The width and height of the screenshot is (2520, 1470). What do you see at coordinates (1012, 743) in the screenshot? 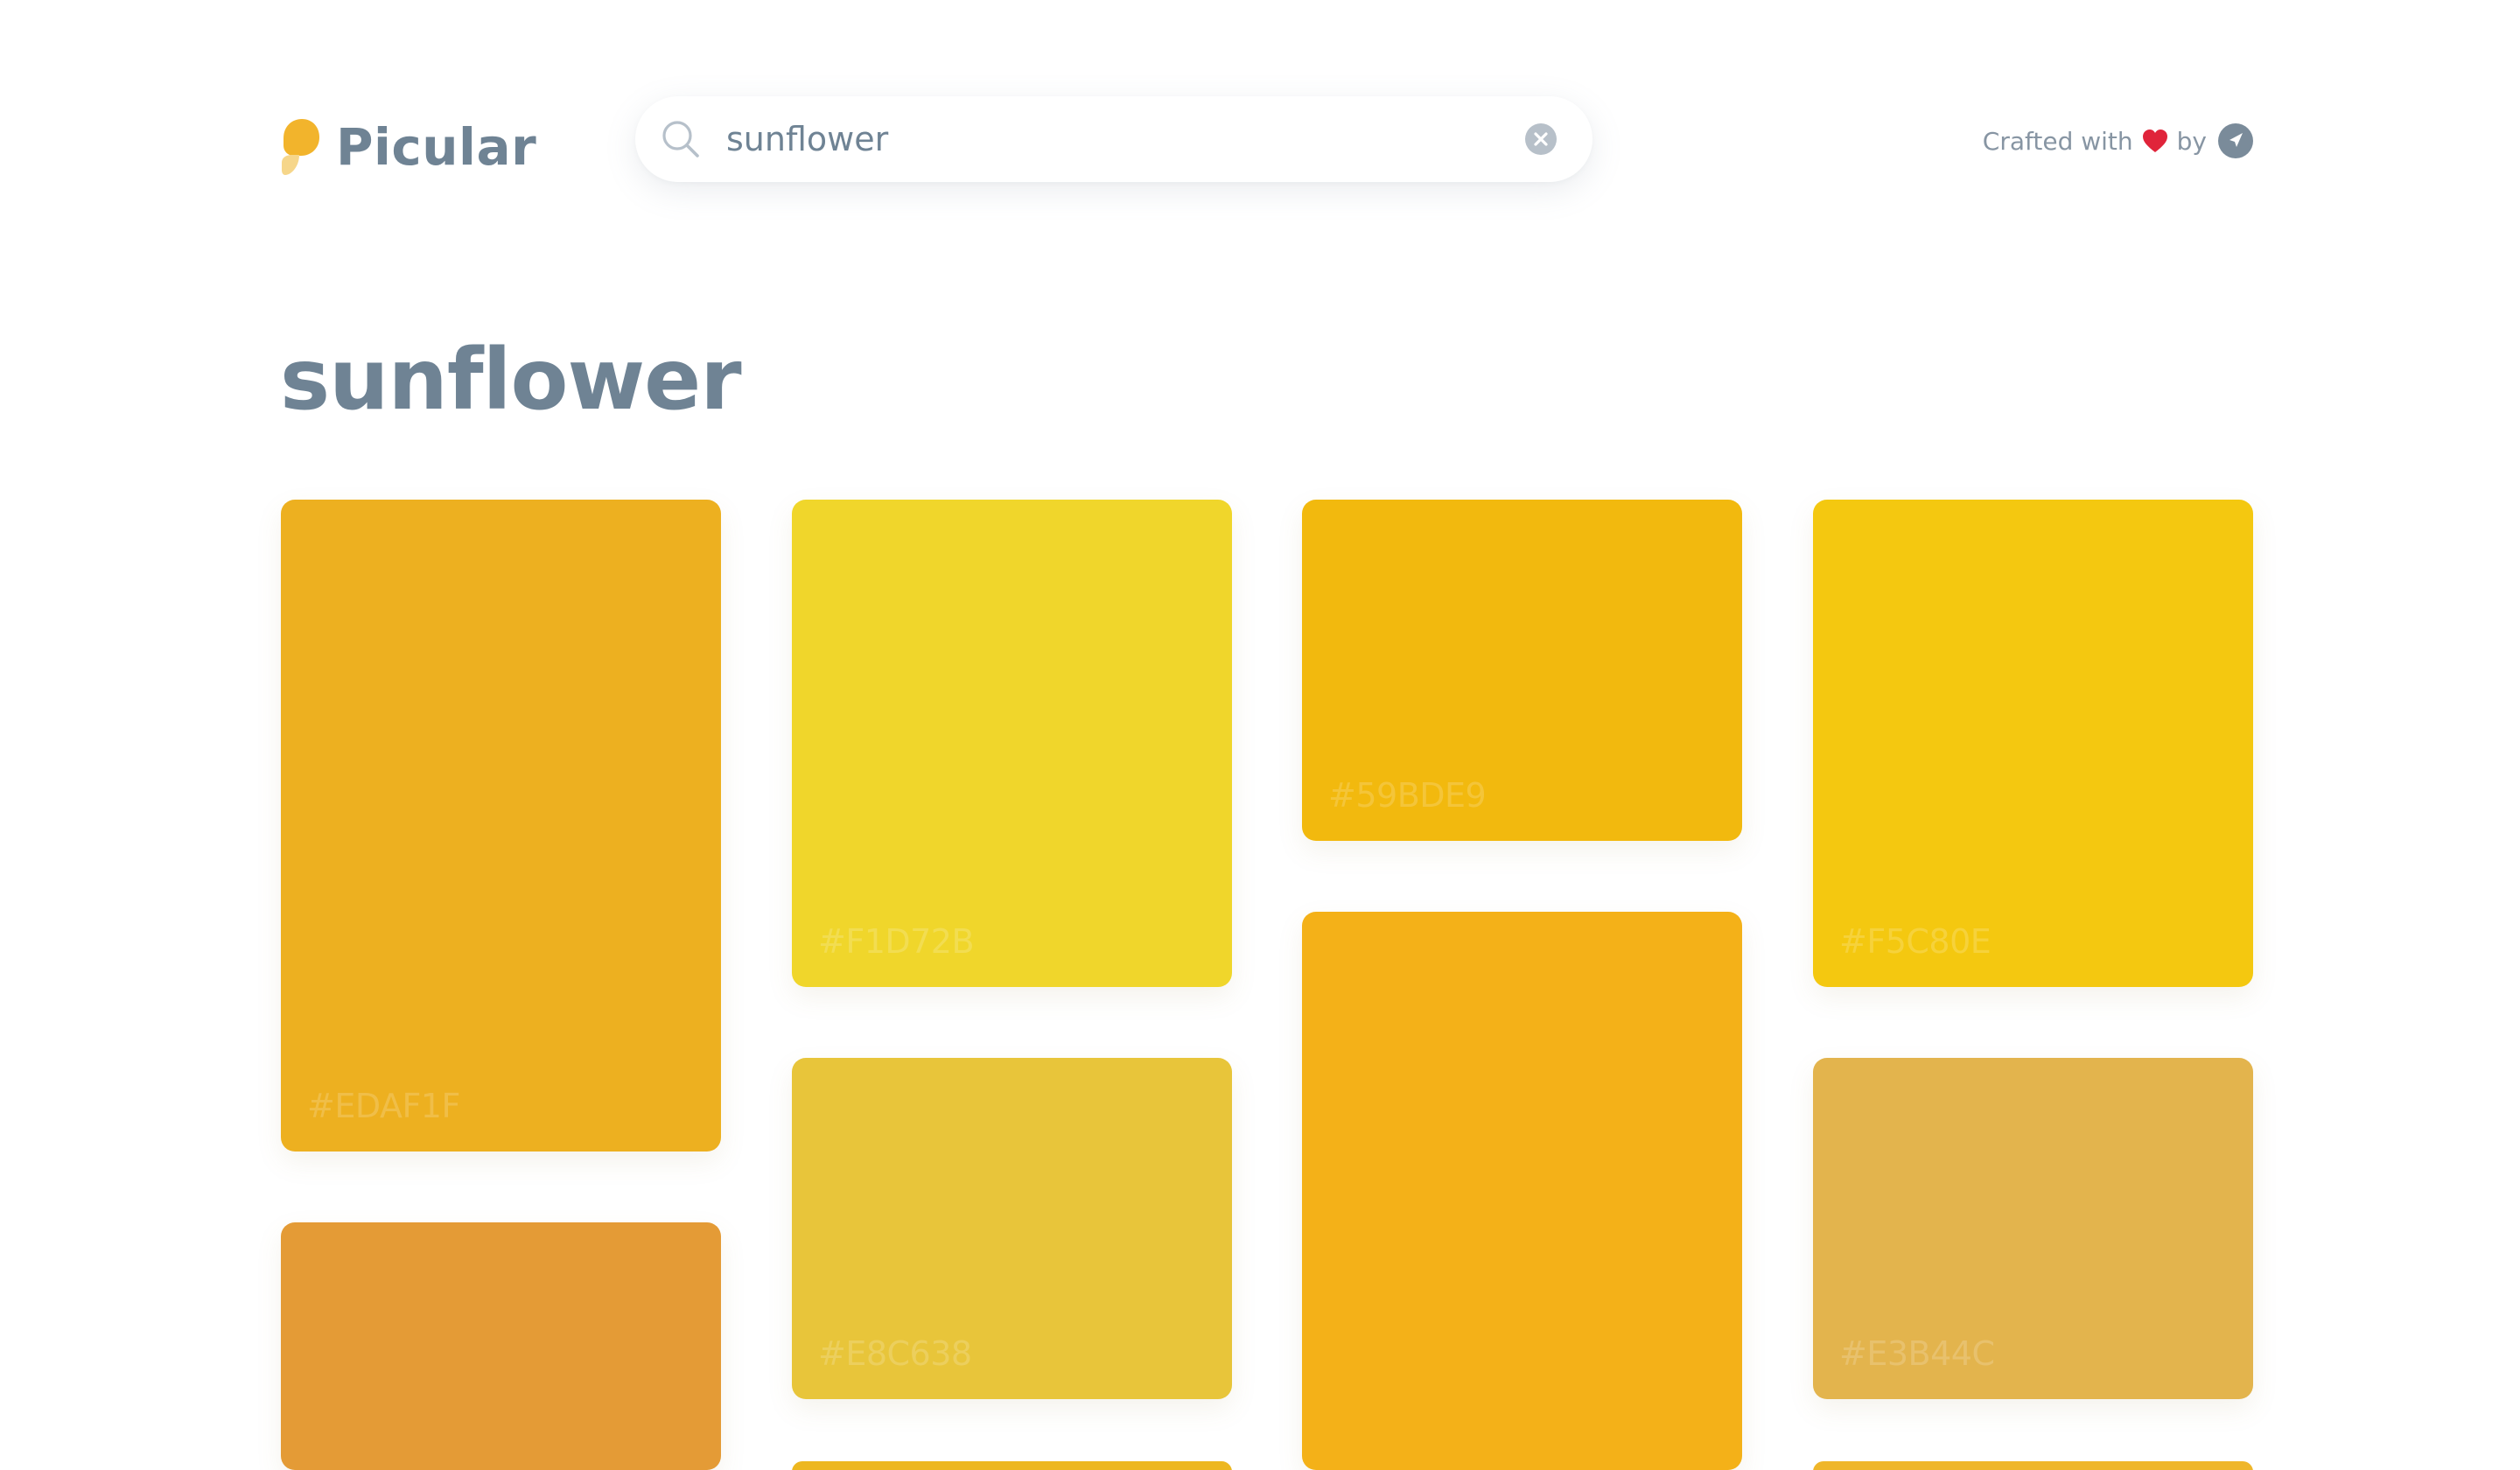
I see `color-swatch: #F1D72B` at bounding box center [1012, 743].